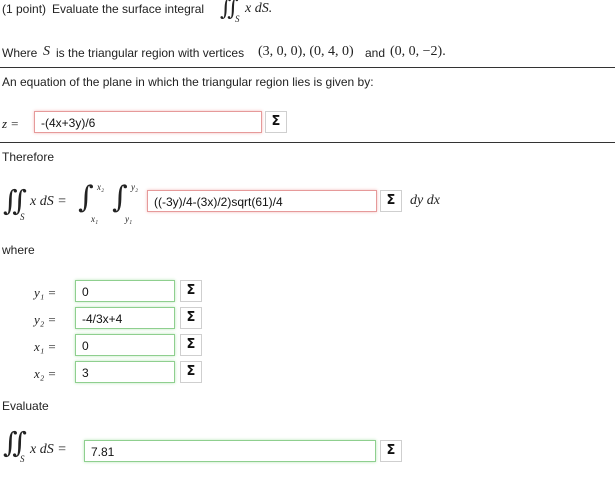 This screenshot has height=477, width=615. Describe the element at coordinates (101, 187) in the screenshot. I see `outer-upper-limit: x₂` at that location.